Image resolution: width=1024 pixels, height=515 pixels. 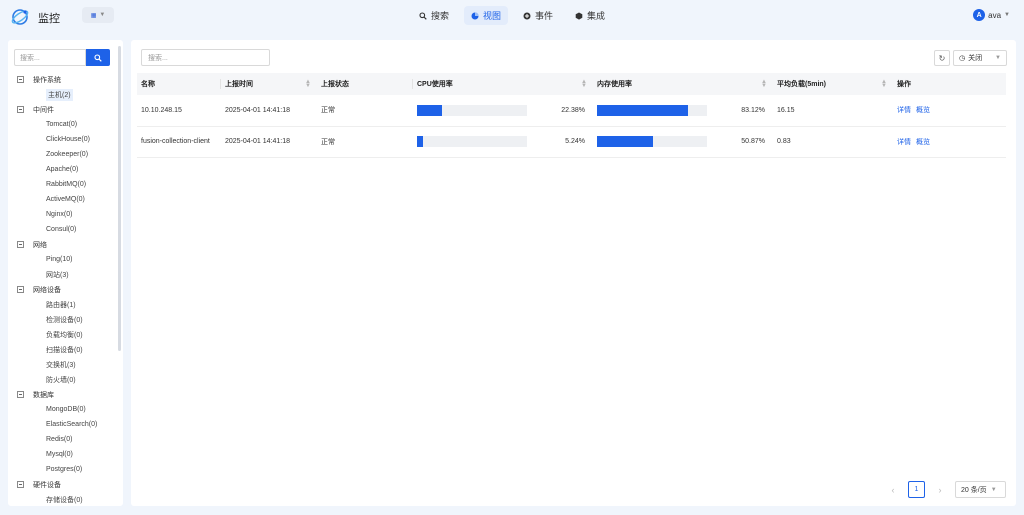 I want to click on tree-item: 扫描设备(0), so click(x=63, y=349).